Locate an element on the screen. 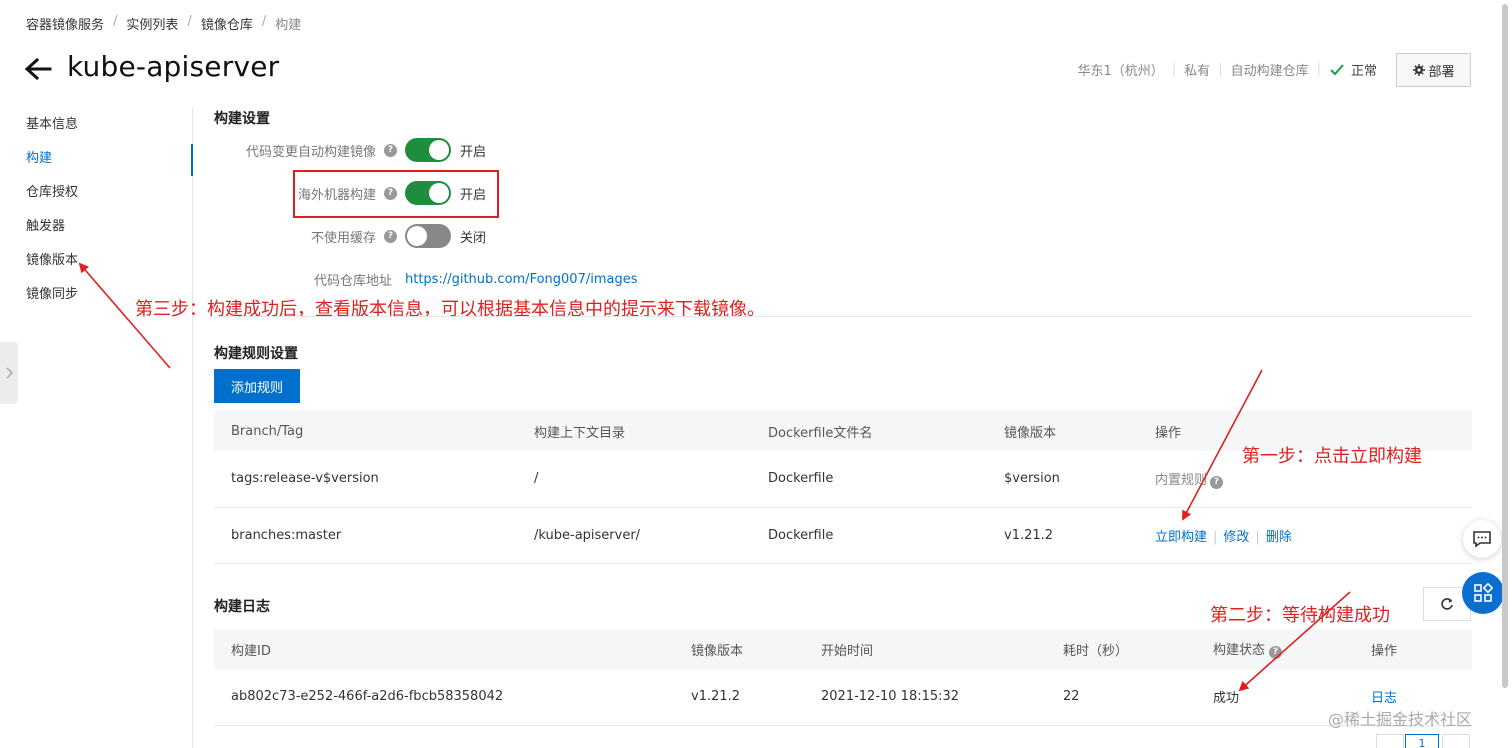 Image resolution: width=1512 pixels, height=748 pixels. apps-button is located at coordinates (1483, 593).